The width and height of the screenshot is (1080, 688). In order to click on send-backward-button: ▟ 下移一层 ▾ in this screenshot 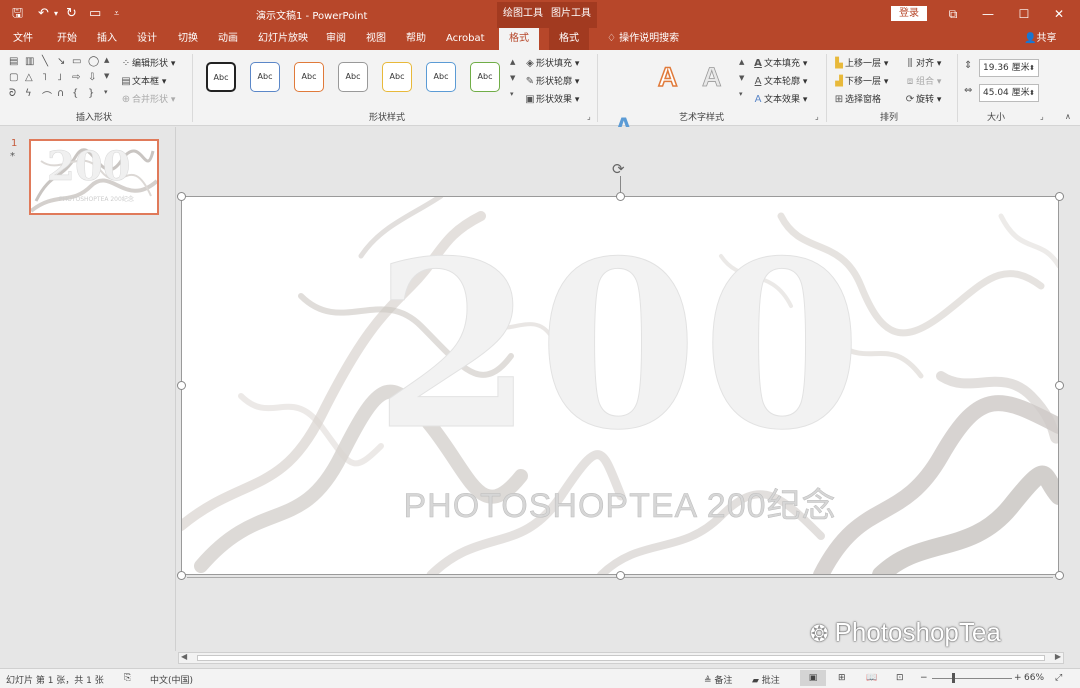, I will do `click(860, 80)`.